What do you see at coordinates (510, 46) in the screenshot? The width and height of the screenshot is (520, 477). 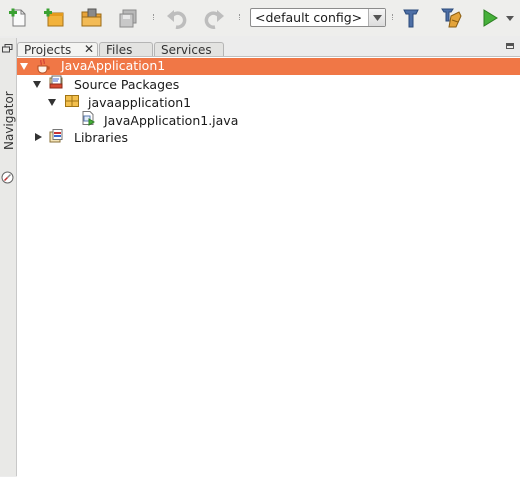 I see `minimize-icon` at bounding box center [510, 46].